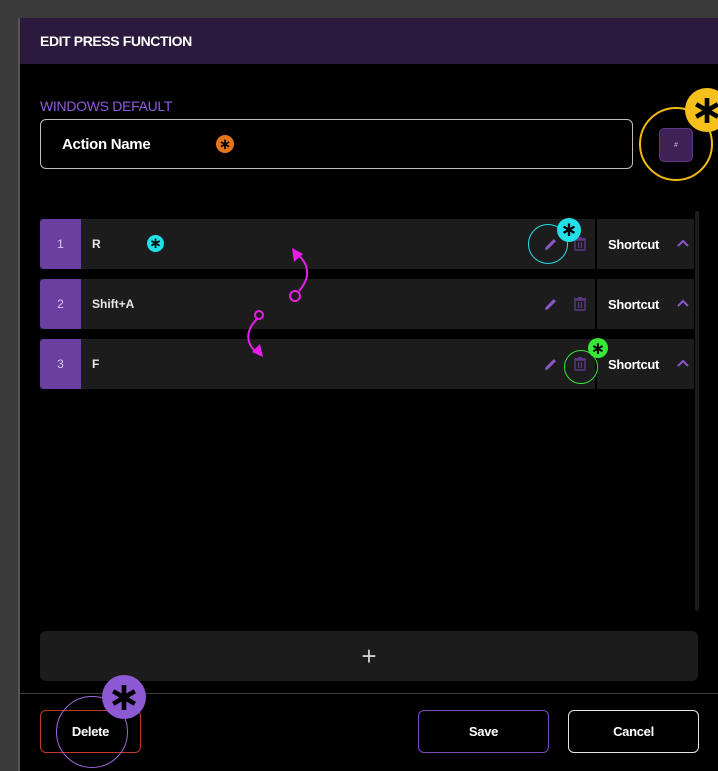 This screenshot has height=771, width=718. Describe the element at coordinates (257, 350) in the screenshot. I see `reorder-down-arrowhead` at that location.